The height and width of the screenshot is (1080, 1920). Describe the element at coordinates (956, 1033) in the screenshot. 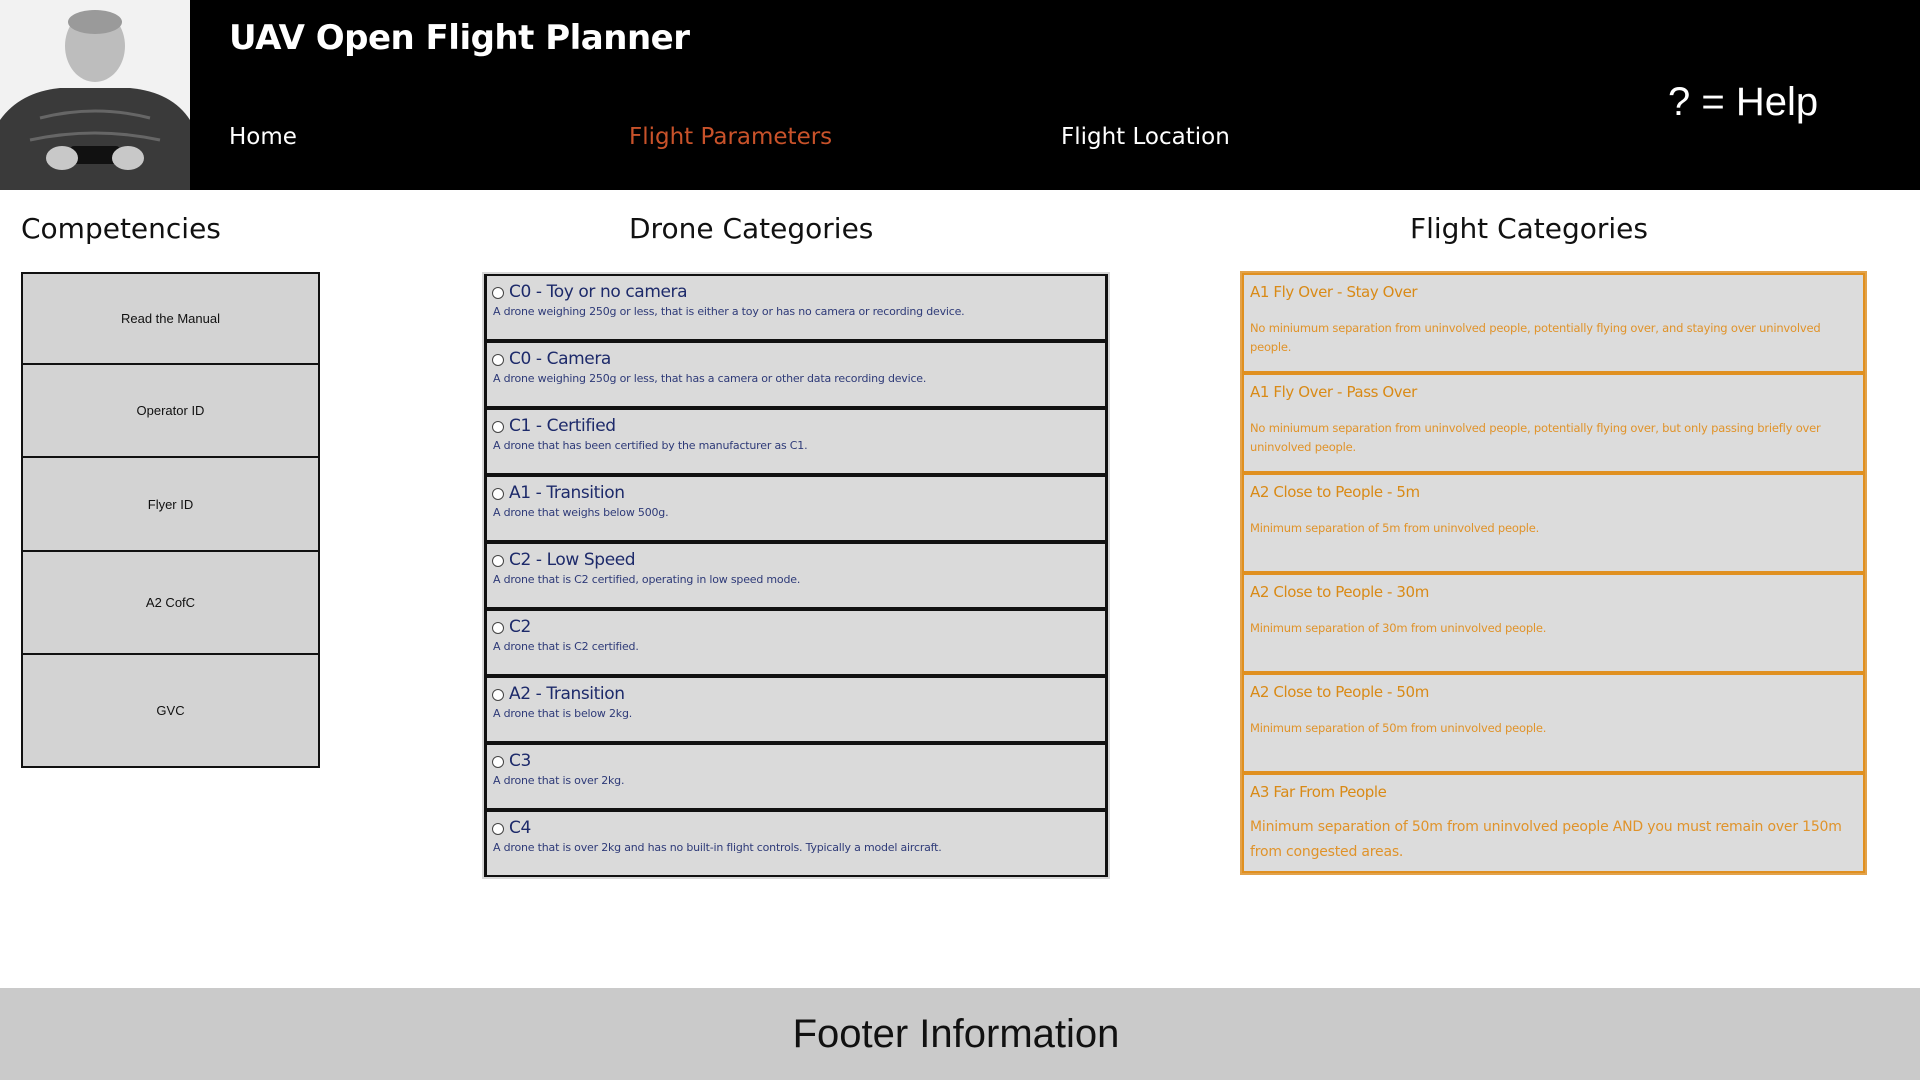

I see `footer-text: Footer Information` at that location.